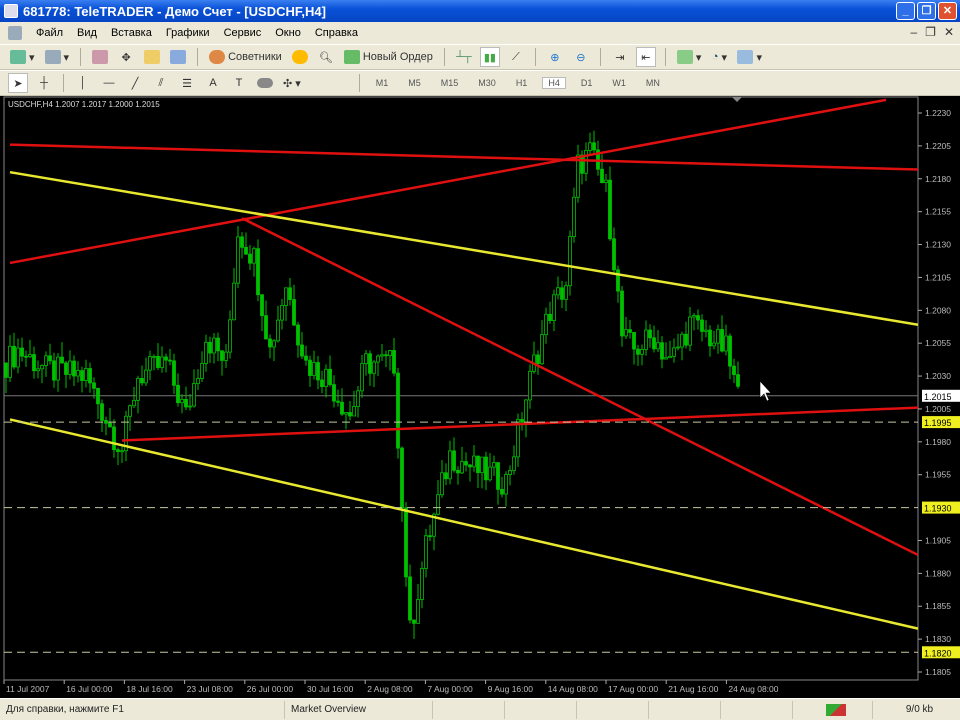 This screenshot has width=960, height=720. I want to click on terminal-button, so click(178, 57).